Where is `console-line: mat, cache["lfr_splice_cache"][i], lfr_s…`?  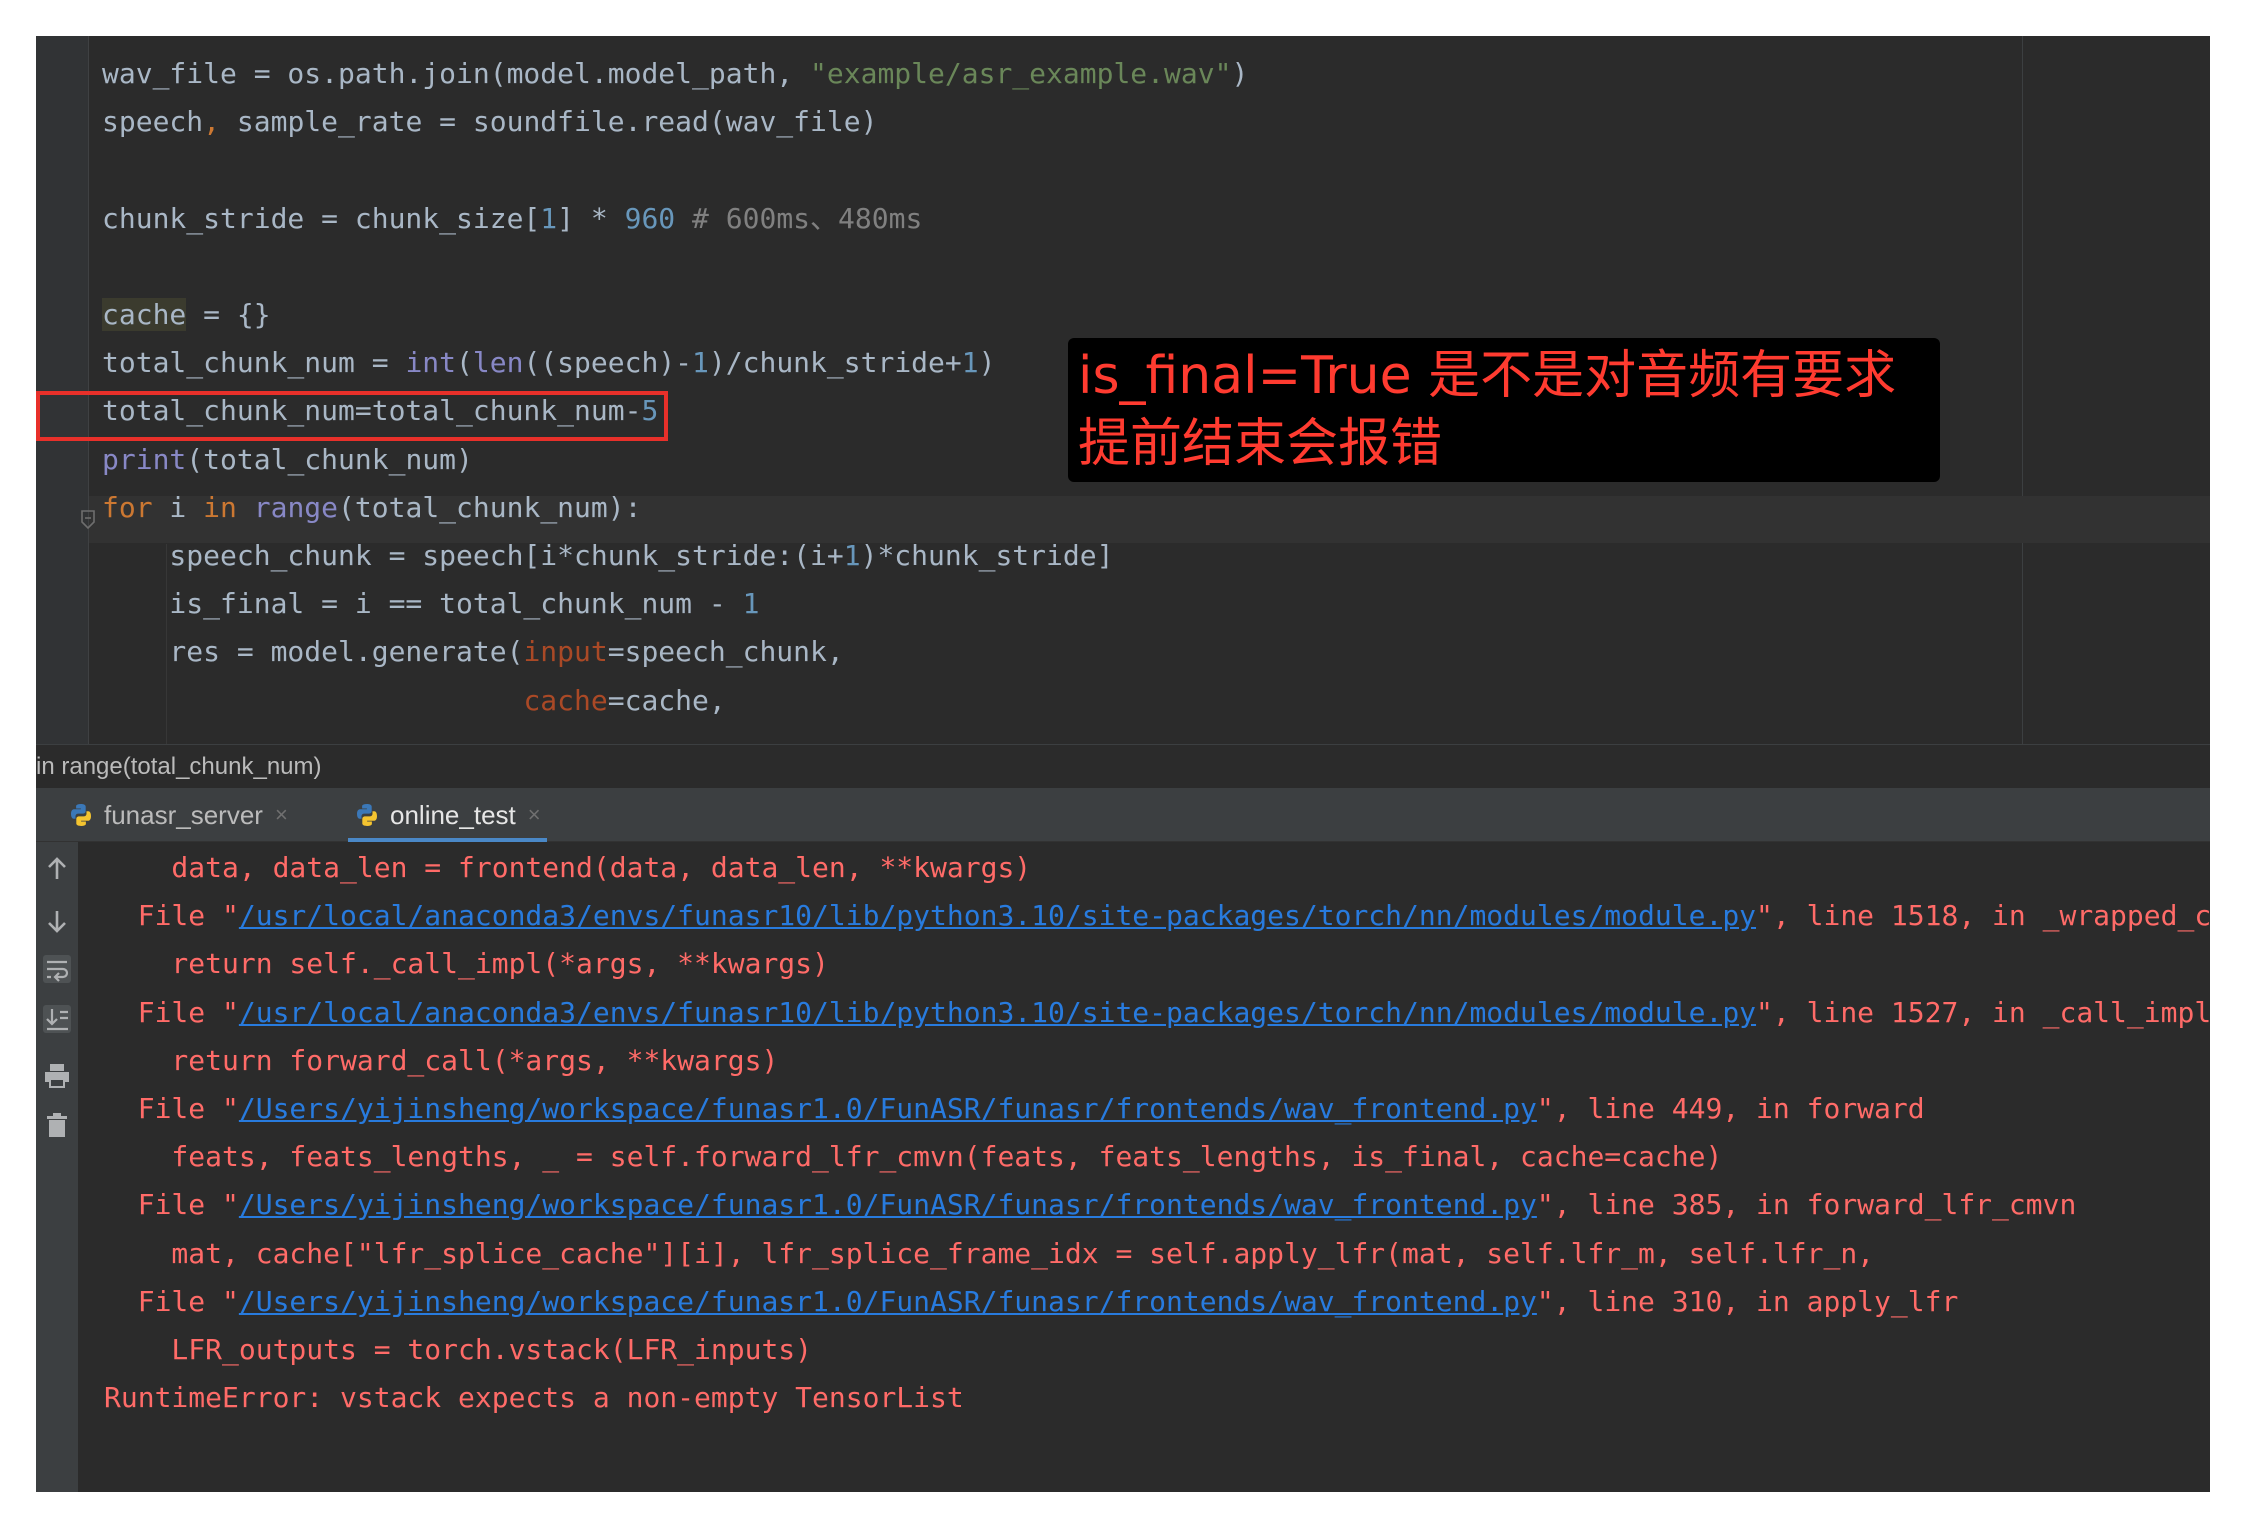
console-line: mat, cache["lfr_splice_cache"][i], lfr_s… is located at coordinates (989, 1254).